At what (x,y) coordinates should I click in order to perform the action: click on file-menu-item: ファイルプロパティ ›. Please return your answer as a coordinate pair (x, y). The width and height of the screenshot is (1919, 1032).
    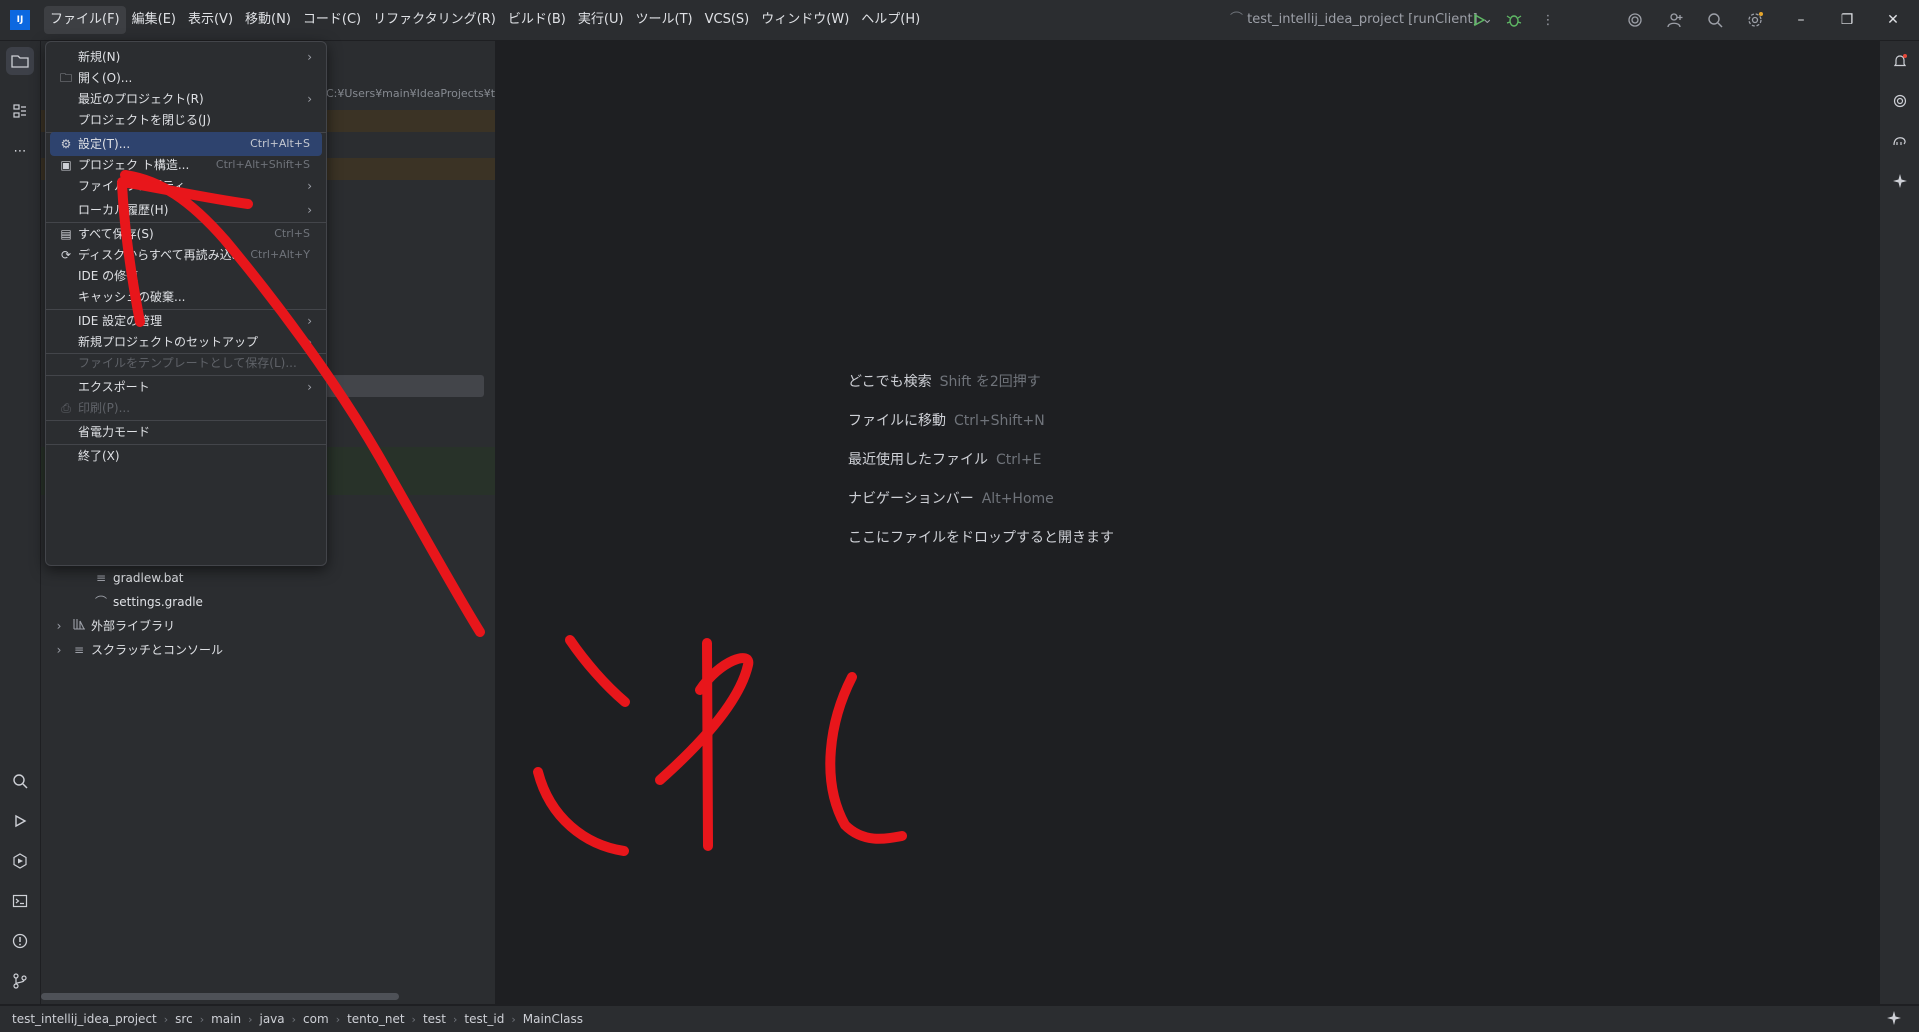
    Looking at the image, I should click on (186, 186).